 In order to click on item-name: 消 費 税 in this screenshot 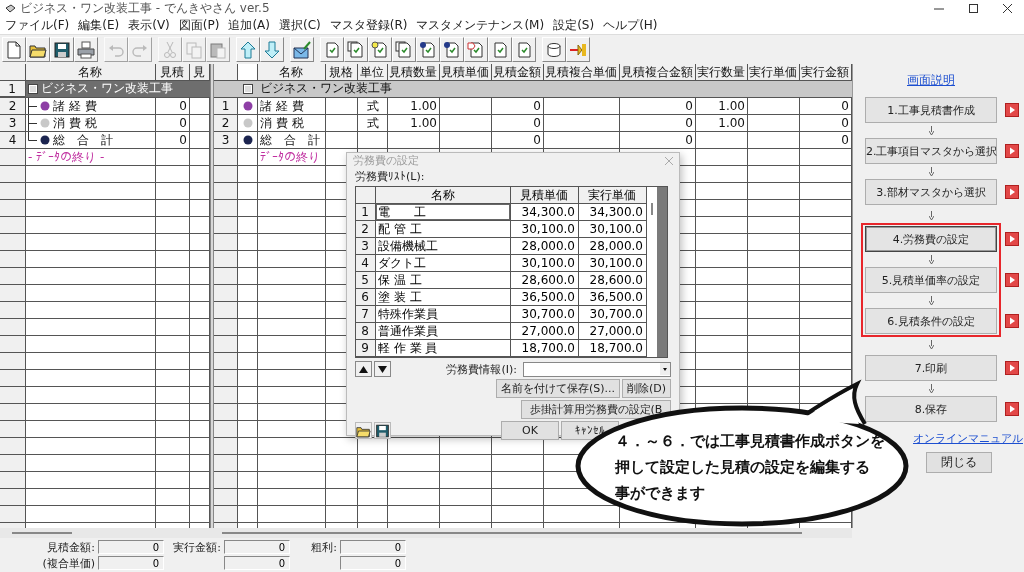, I will do `click(75, 123)`.